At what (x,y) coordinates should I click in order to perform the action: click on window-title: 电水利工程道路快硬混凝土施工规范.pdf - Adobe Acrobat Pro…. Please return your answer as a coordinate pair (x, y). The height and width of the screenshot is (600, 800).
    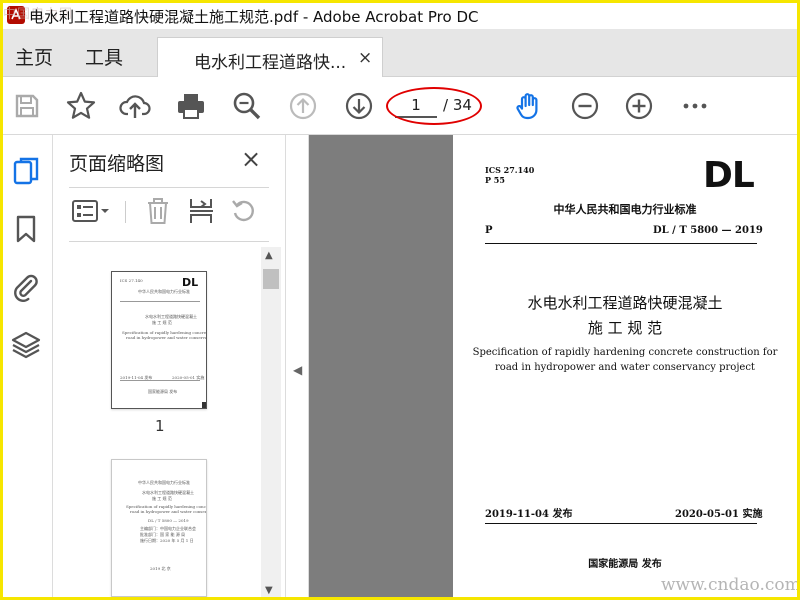
    Looking at the image, I should click on (254, 17).